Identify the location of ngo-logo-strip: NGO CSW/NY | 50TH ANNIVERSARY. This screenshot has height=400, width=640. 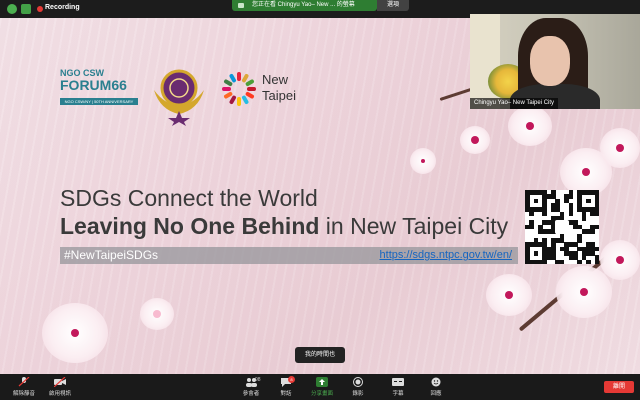
(99, 101).